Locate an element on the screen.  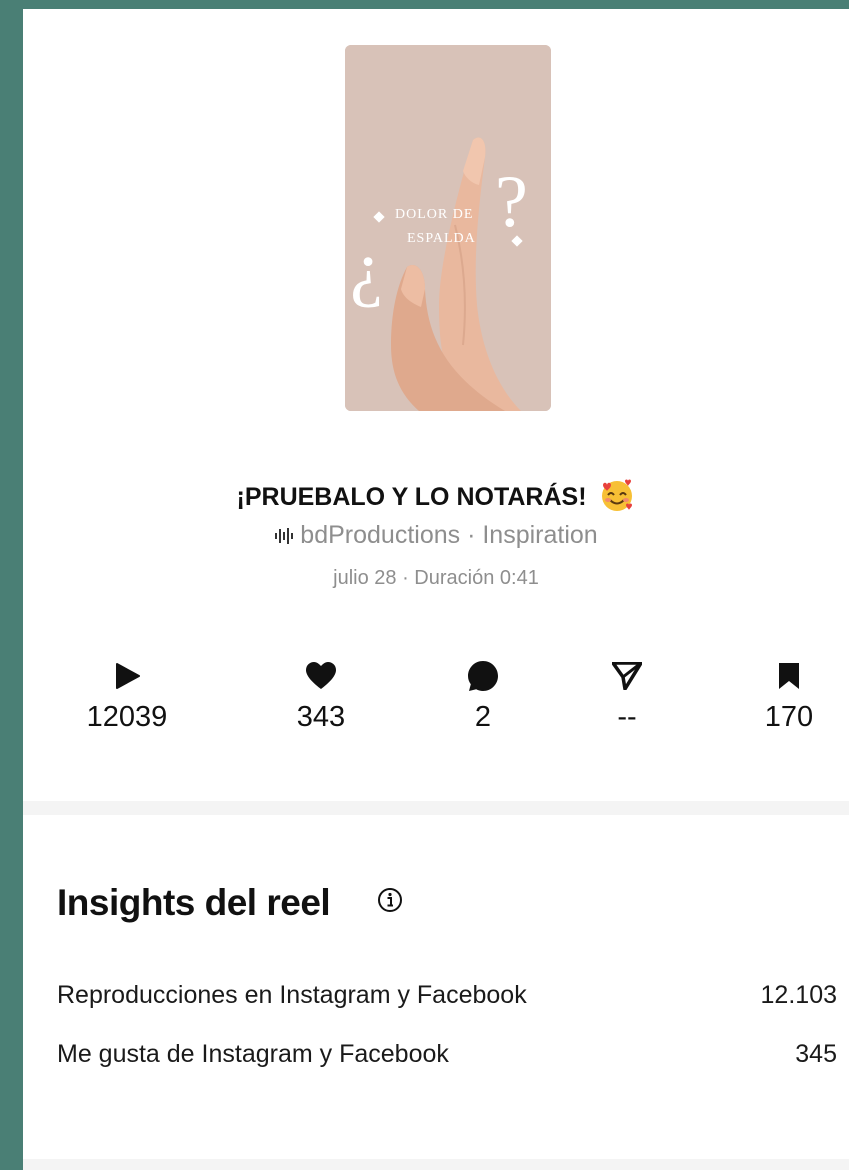
stat-plays-value: 12039 is located at coordinates (127, 717).